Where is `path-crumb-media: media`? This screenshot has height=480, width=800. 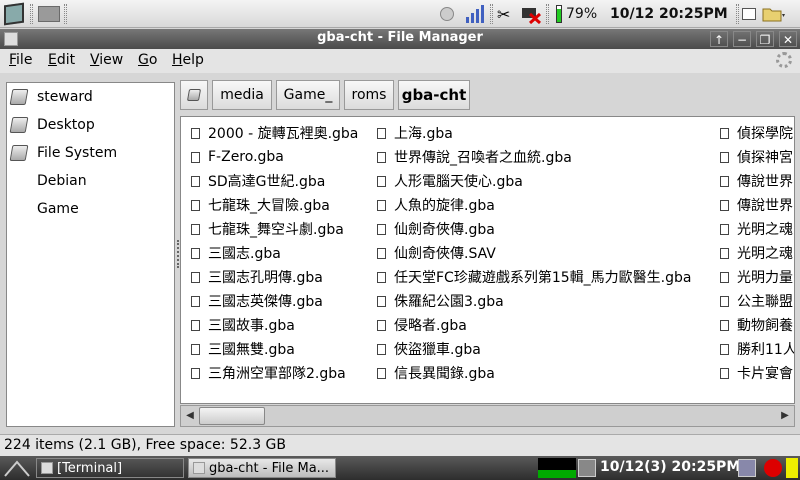 path-crumb-media: media is located at coordinates (242, 95).